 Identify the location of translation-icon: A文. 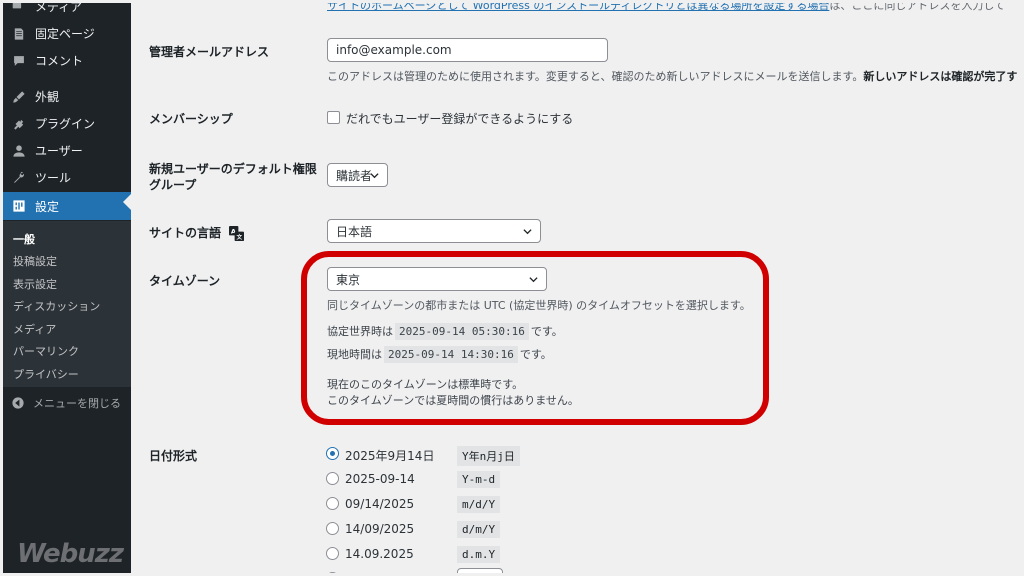
(237, 233).